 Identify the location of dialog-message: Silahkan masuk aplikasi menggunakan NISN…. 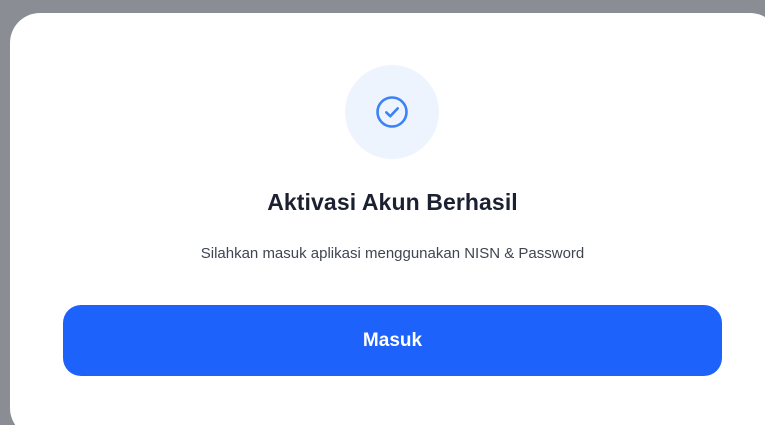
(392, 253).